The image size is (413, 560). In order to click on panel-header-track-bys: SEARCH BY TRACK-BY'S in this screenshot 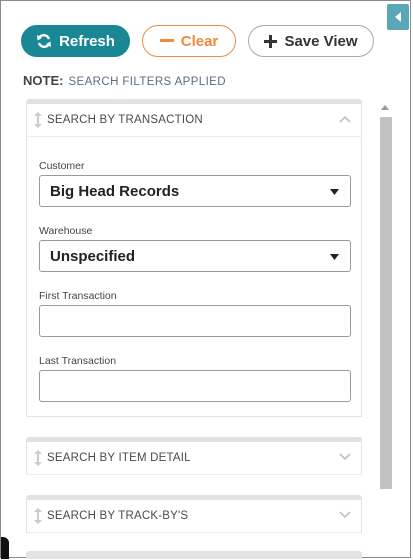, I will do `click(194, 516)`.